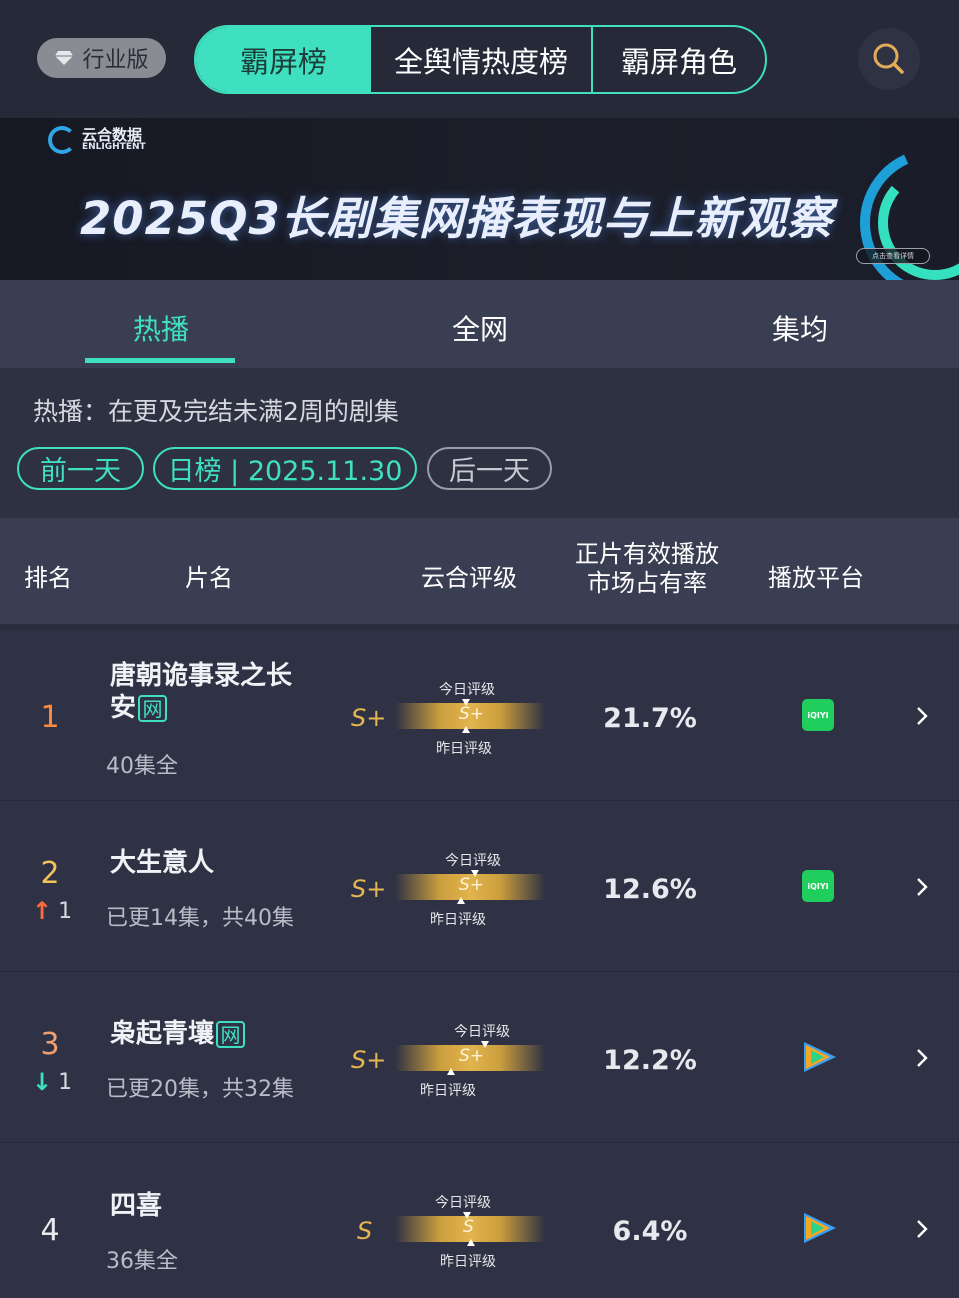 This screenshot has width=959, height=1298. What do you see at coordinates (50, 1044) in the screenshot?
I see `rank-number: 3` at bounding box center [50, 1044].